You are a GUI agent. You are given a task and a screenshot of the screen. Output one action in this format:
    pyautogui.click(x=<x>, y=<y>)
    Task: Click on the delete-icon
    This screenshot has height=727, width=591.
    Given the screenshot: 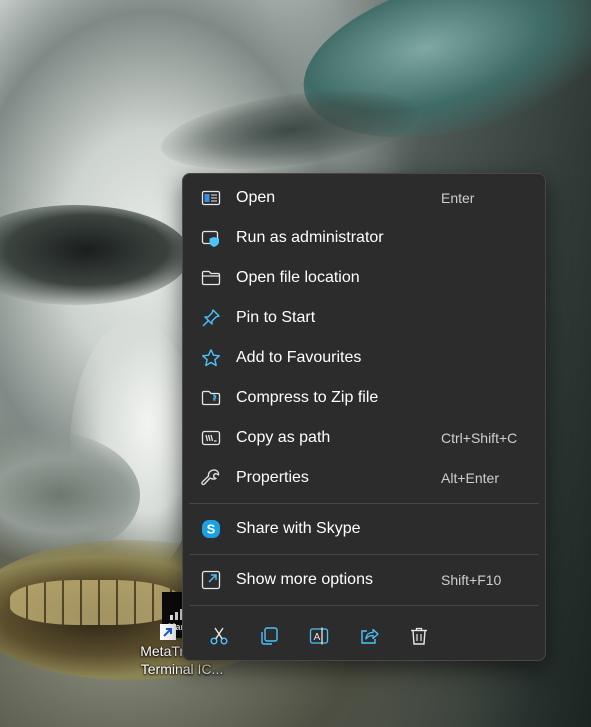 What is the action you would take?
    pyautogui.click(x=419, y=636)
    